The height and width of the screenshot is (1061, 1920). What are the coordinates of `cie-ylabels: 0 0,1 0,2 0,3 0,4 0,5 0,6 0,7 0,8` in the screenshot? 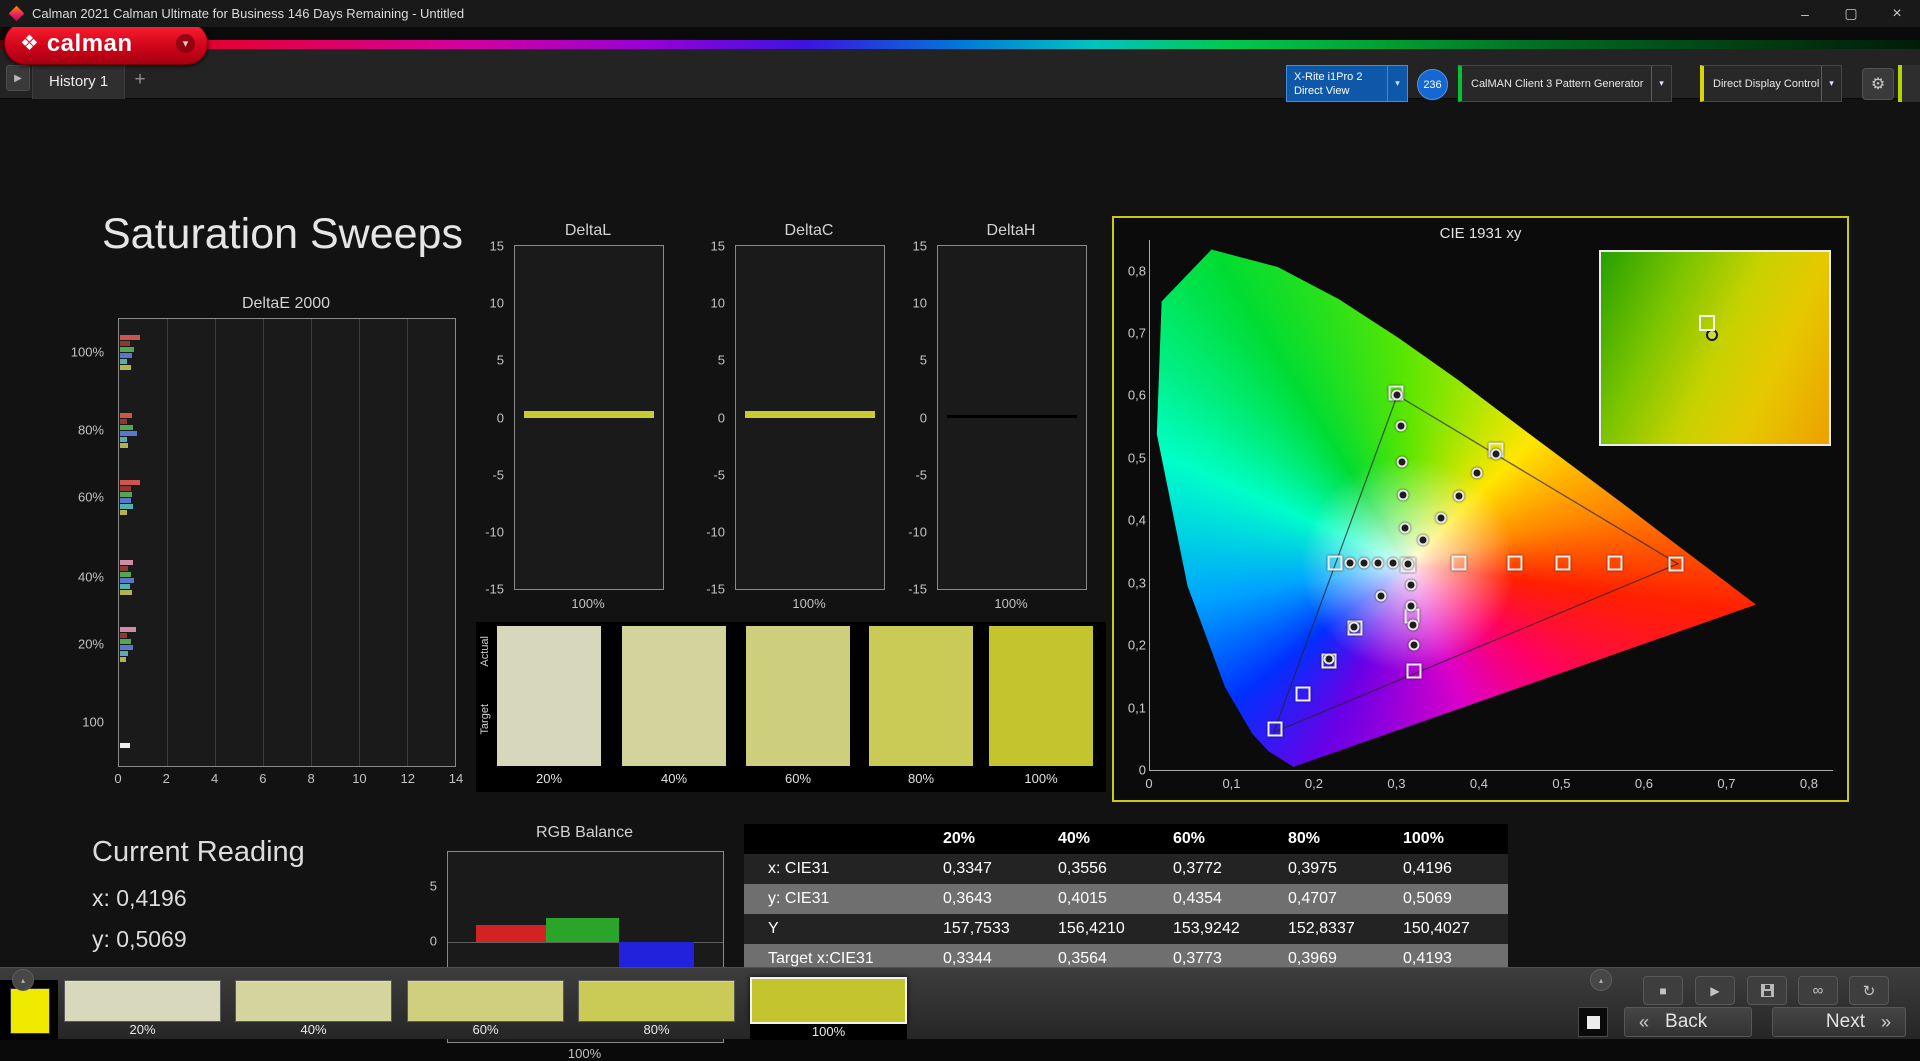 It's located at (1132, 508).